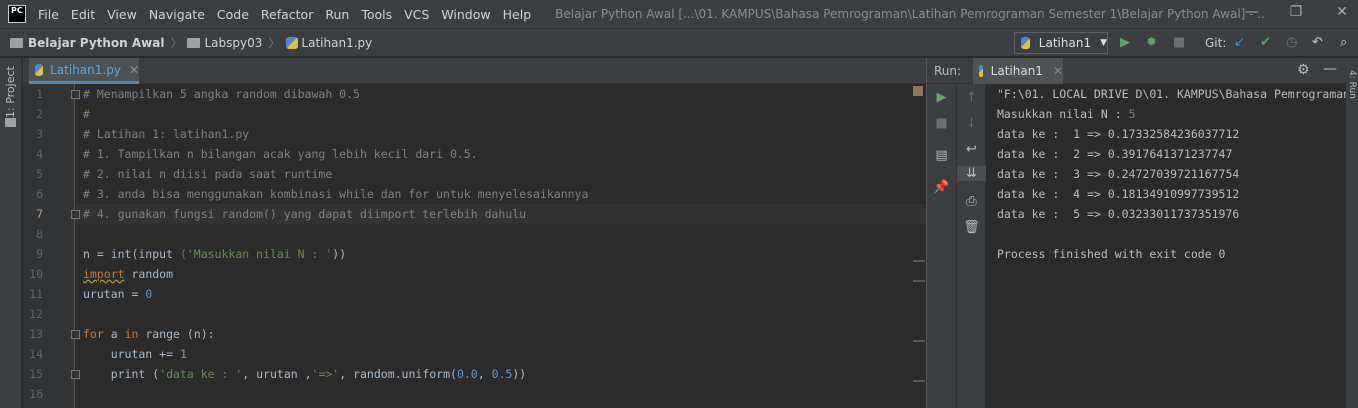 This screenshot has height=408, width=1358. I want to click on breadcrumb-file-label: Latihan1.py, so click(337, 42).